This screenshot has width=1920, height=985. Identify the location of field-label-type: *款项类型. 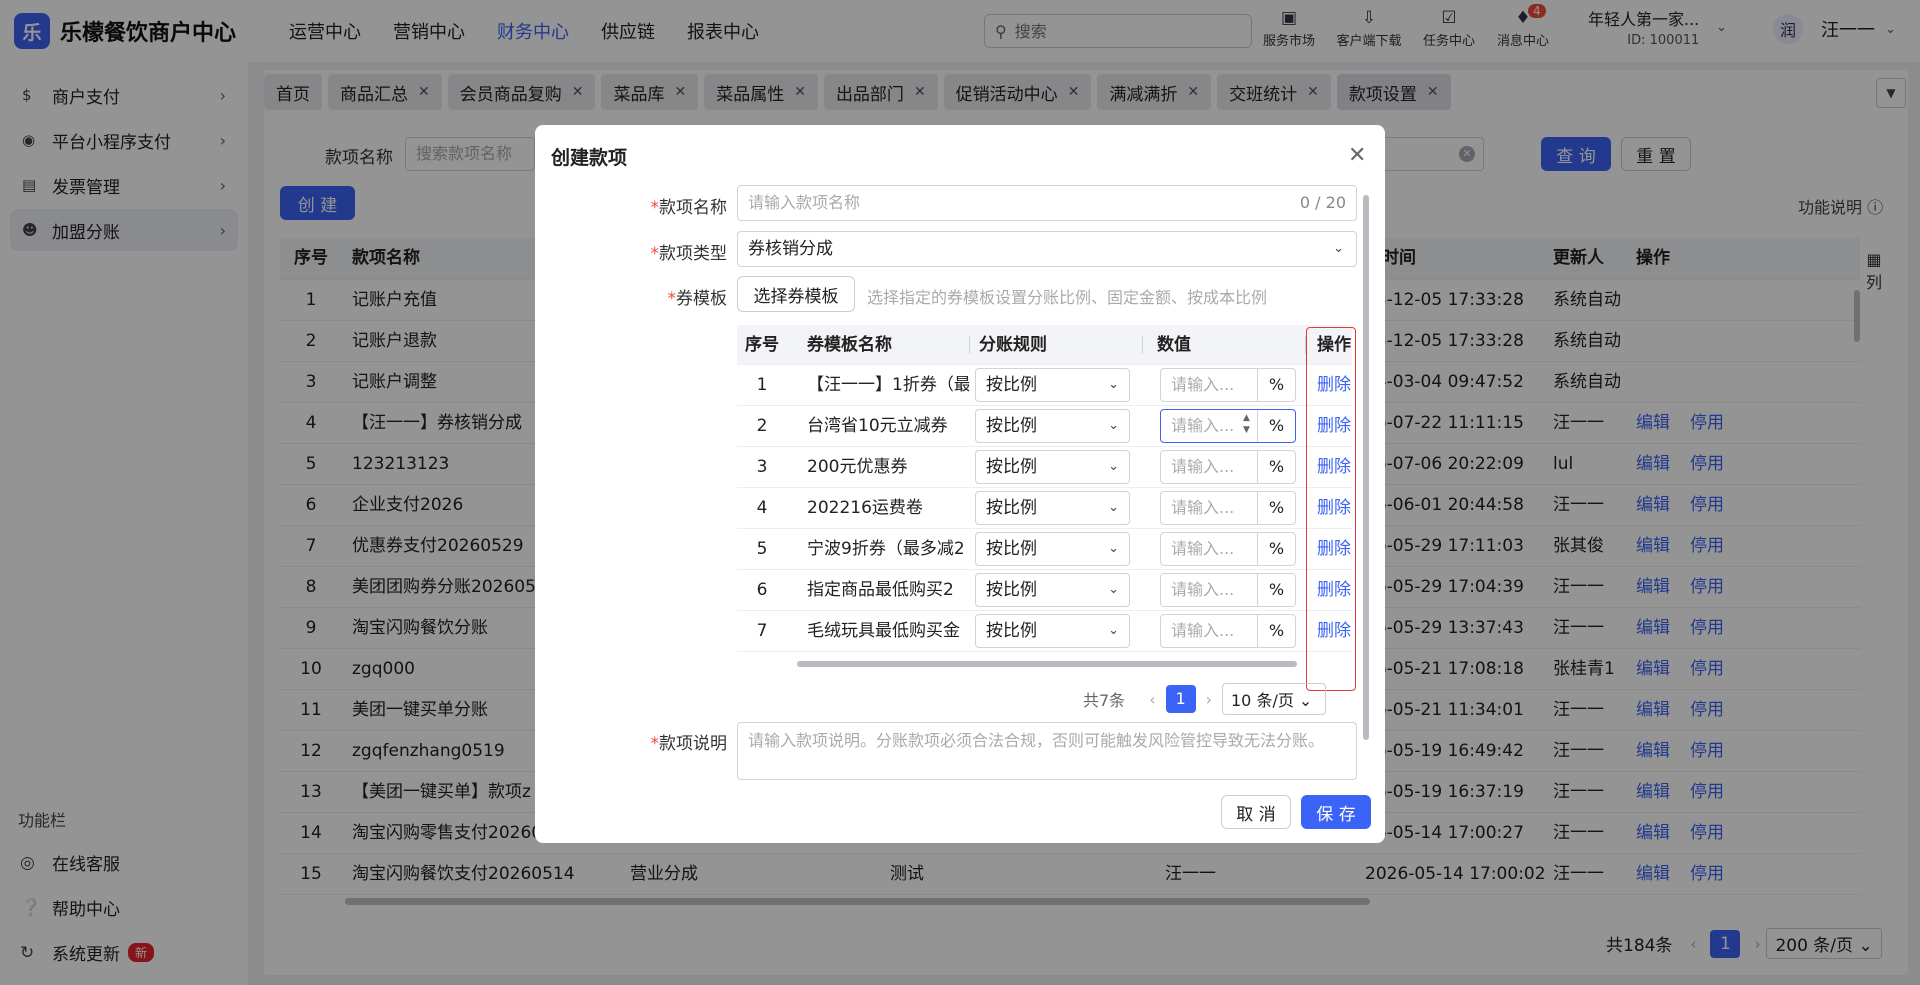
(689, 254).